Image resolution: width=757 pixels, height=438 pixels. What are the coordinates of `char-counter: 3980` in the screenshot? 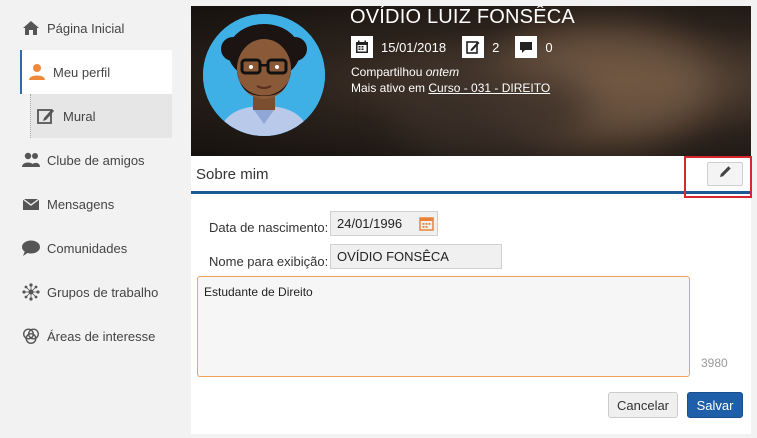 It's located at (714, 363).